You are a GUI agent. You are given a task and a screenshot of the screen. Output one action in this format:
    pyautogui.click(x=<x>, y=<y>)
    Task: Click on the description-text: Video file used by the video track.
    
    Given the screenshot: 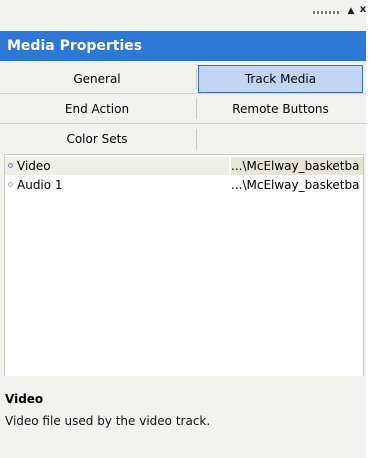 What is the action you would take?
    pyautogui.click(x=108, y=421)
    